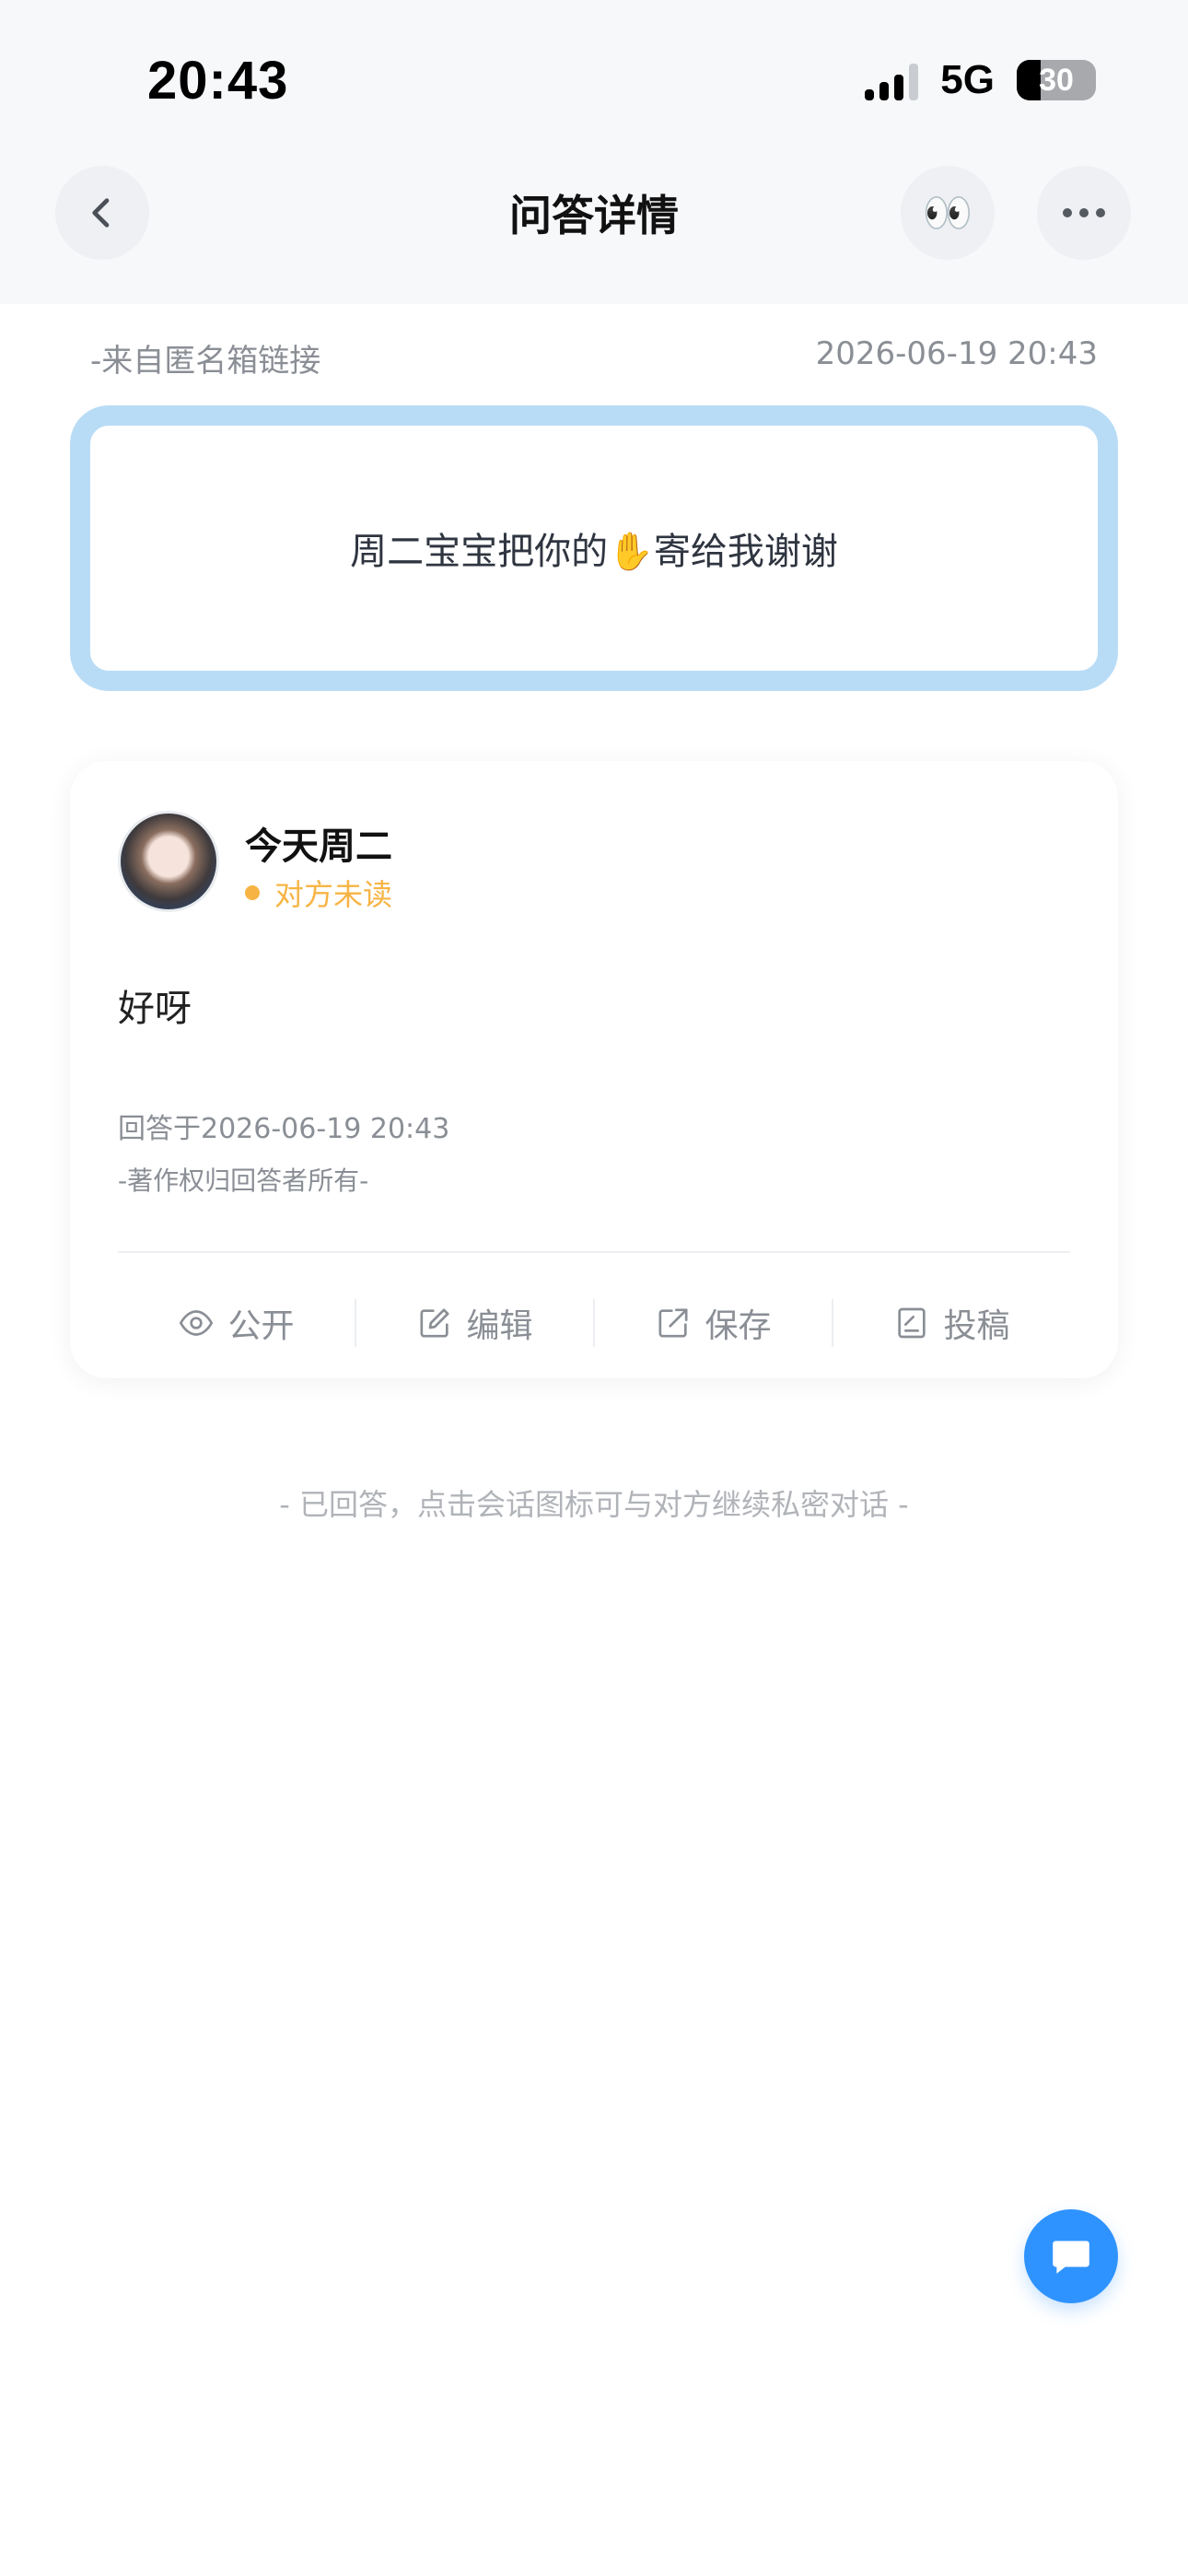  I want to click on public-label: 公开, so click(261, 1326).